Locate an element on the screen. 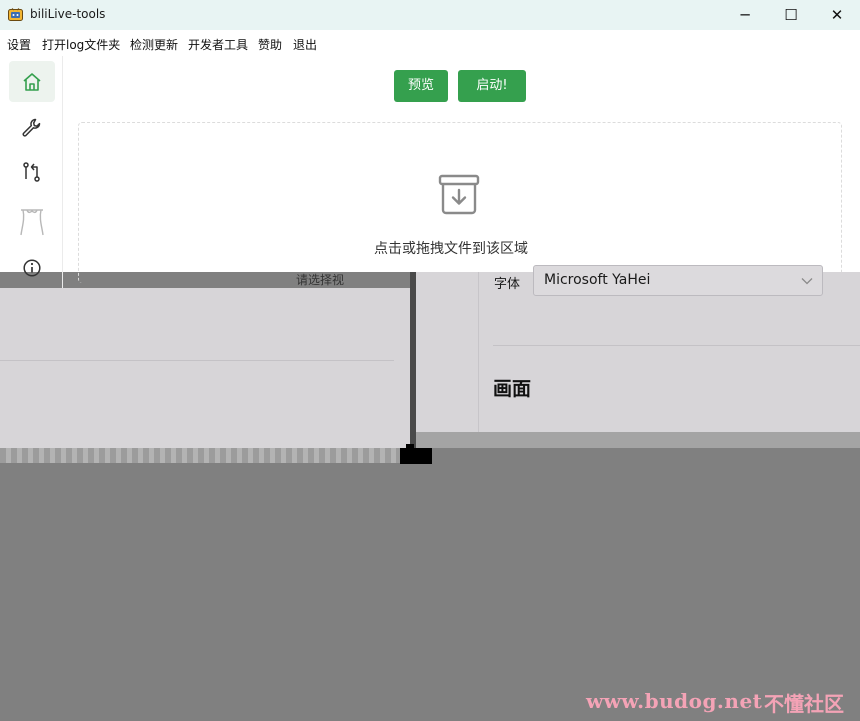 This screenshot has width=860, height=721. font-label: 字体 is located at coordinates (507, 284).